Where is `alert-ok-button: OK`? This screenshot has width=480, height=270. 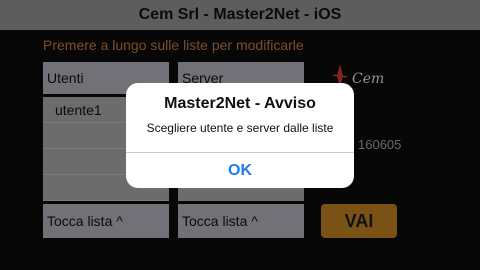 alert-ok-button: OK is located at coordinates (240, 170).